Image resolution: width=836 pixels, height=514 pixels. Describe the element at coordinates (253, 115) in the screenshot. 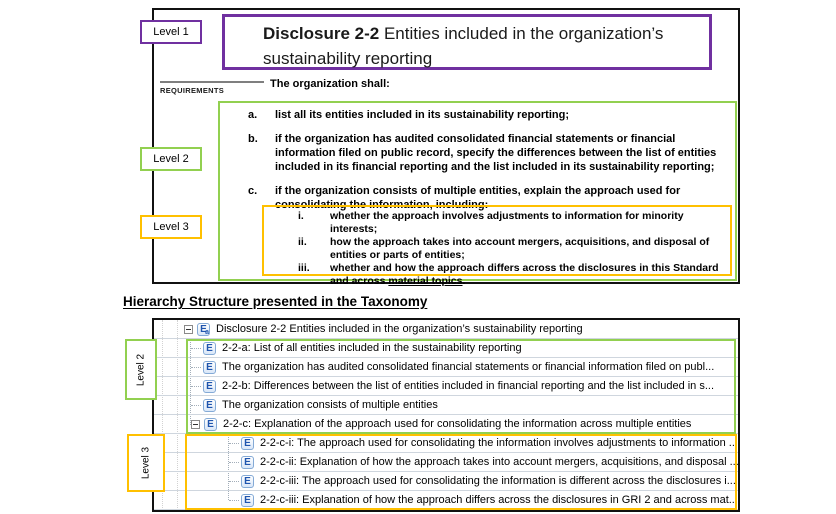

I see `item-marker: a.` at that location.